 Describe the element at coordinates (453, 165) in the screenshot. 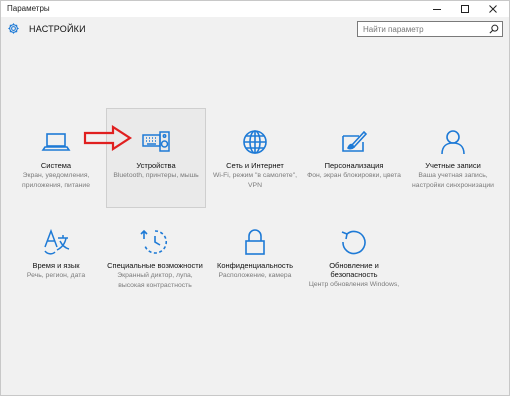

I see `tile-label: Учетные записи` at that location.